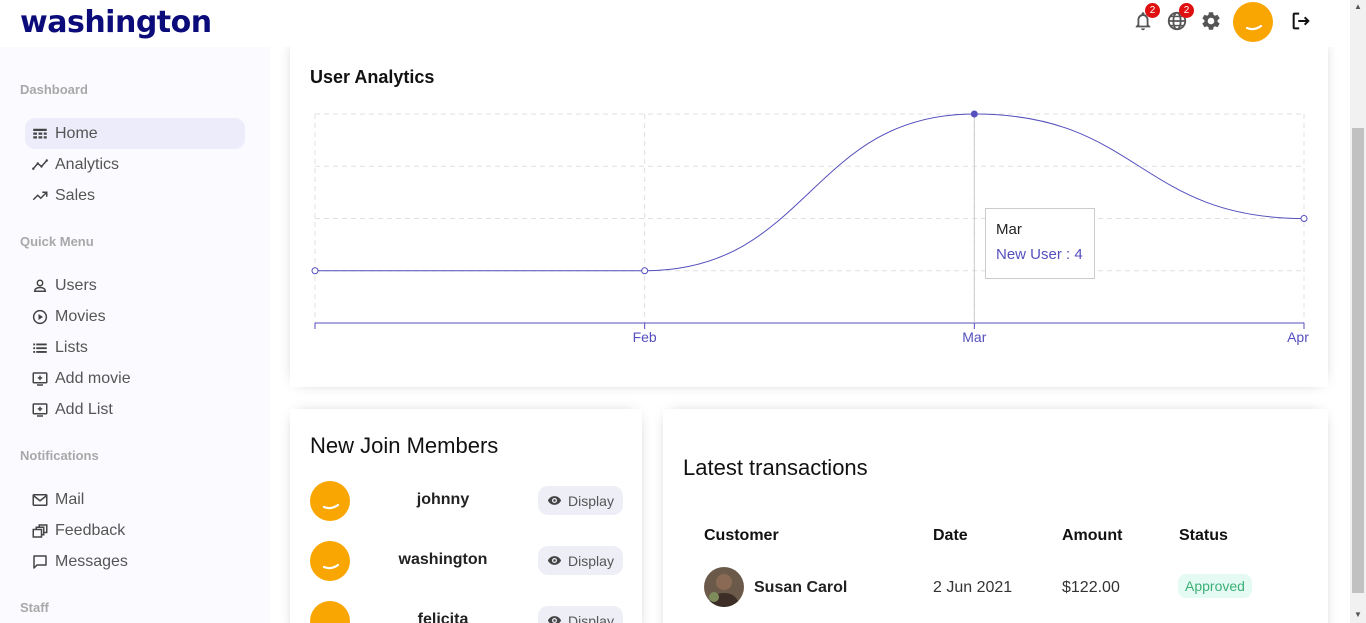 The image size is (1366, 623). Describe the element at coordinates (135, 378) in the screenshot. I see `sidebar-item-add-movie: Add movie` at that location.